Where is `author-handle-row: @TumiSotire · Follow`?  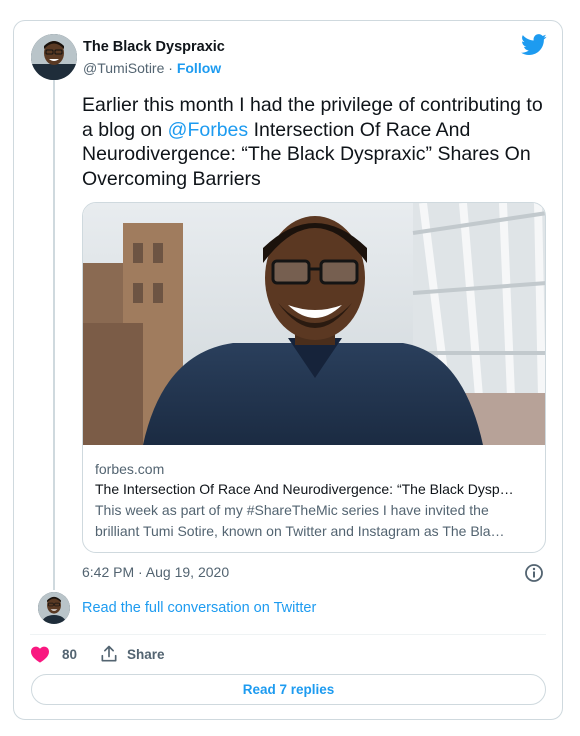
author-handle-row: @TumiSotire · Follow is located at coordinates (152, 68).